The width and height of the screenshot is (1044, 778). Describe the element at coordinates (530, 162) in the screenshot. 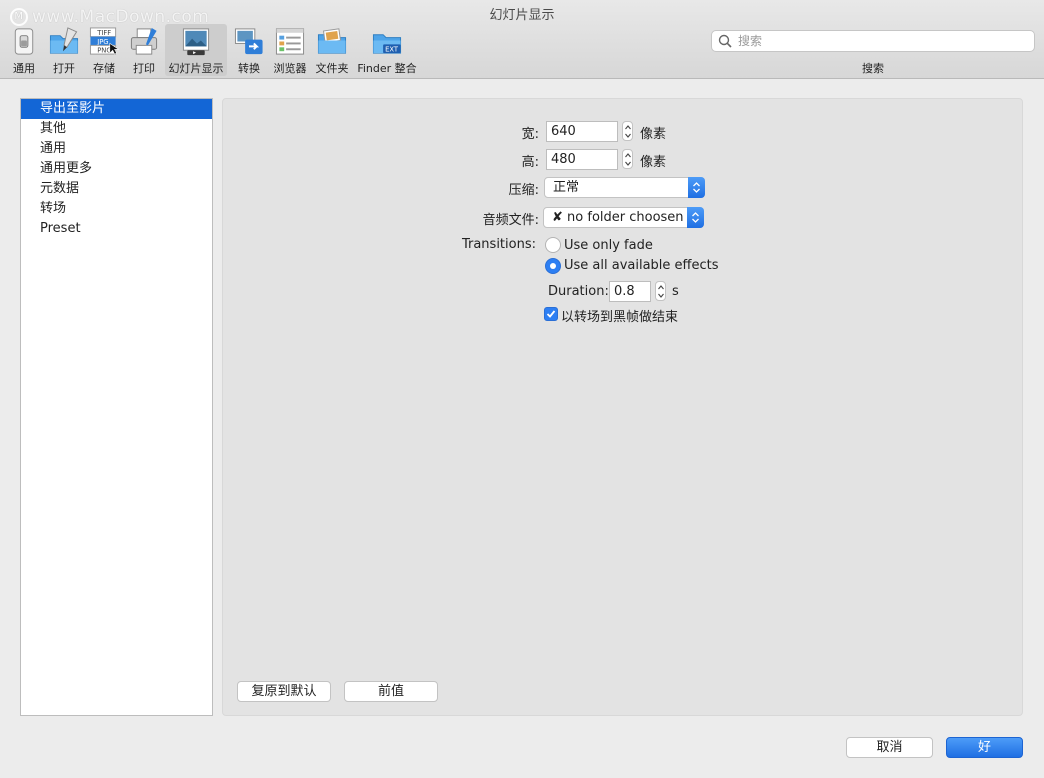

I see `height-label: 高:` at that location.